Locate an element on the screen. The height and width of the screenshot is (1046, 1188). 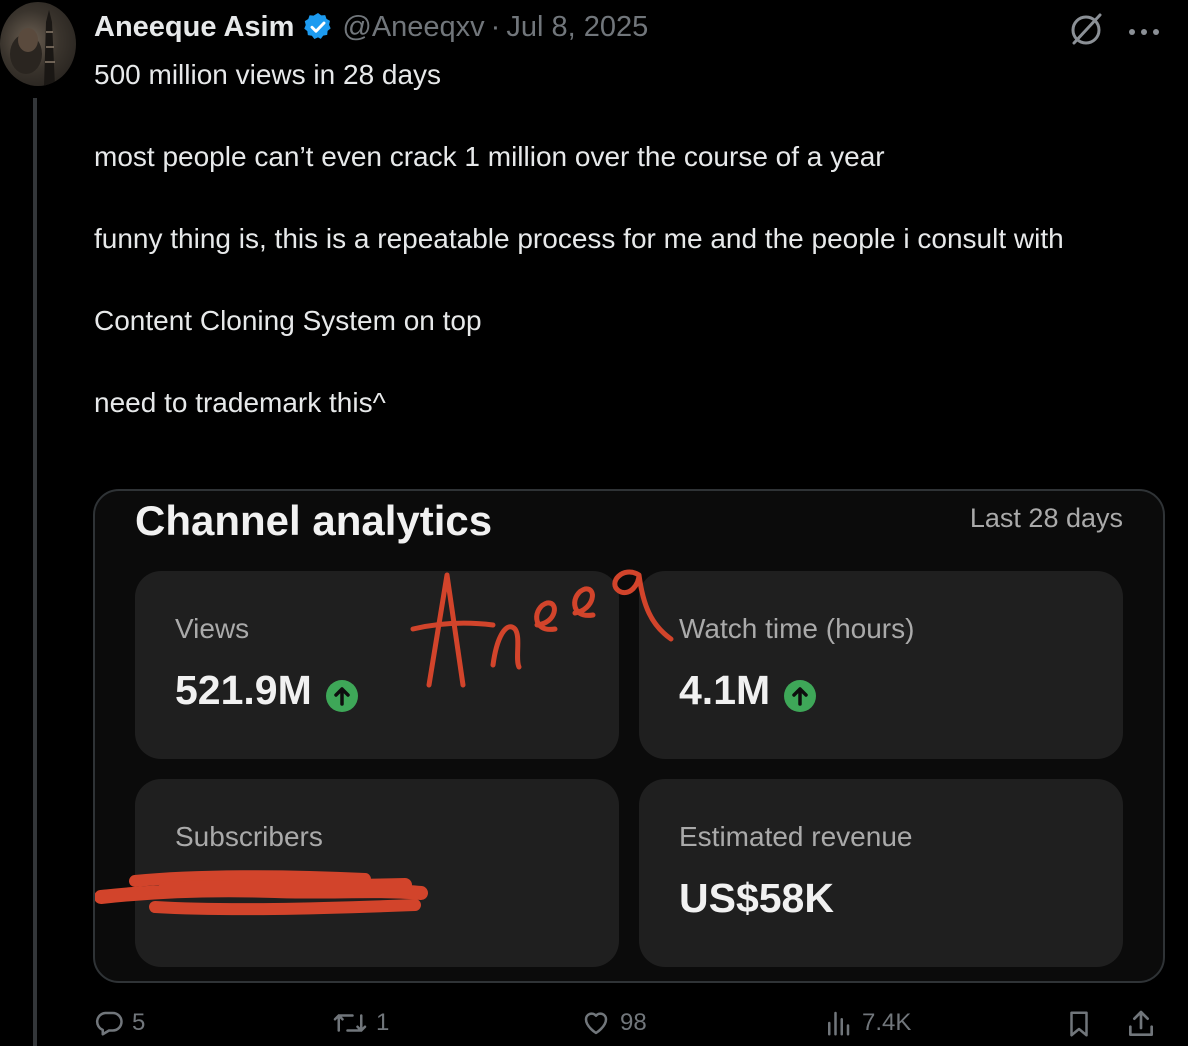
bookmark-button is located at coordinates (1083, 1024).